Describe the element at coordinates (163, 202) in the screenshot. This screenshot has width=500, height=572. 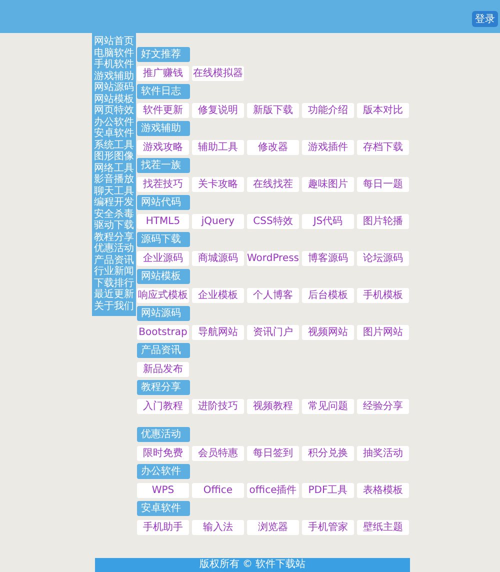
I see `section-title: 网站代码` at that location.